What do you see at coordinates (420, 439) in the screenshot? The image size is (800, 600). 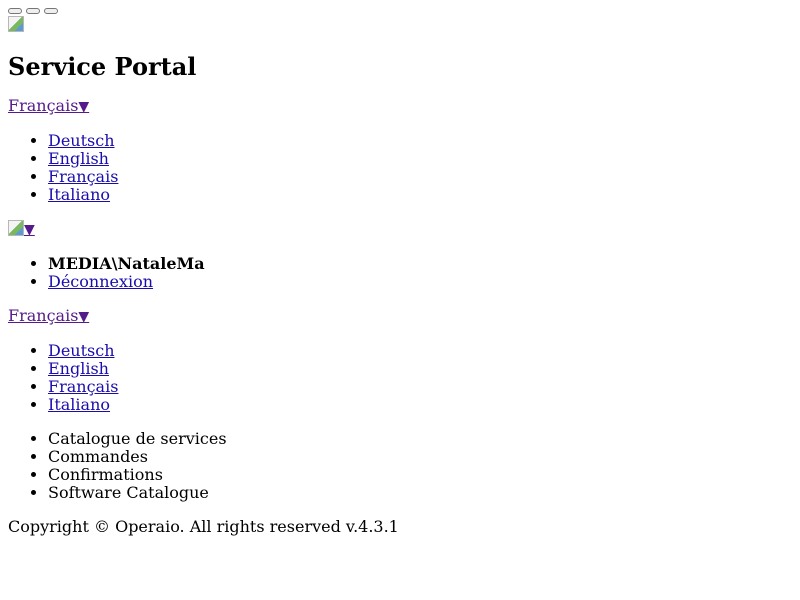 I see `nav-item-service-catalogue: Catalogue de services` at bounding box center [420, 439].